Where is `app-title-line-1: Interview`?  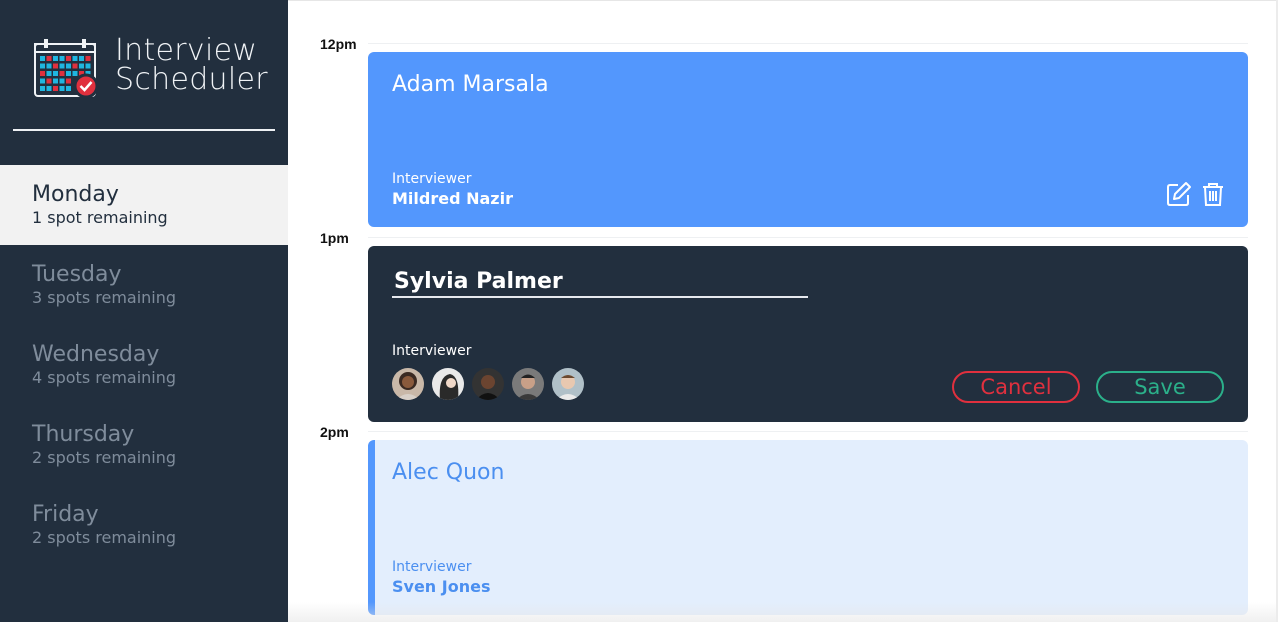
app-title-line-1: Interview is located at coordinates (186, 50).